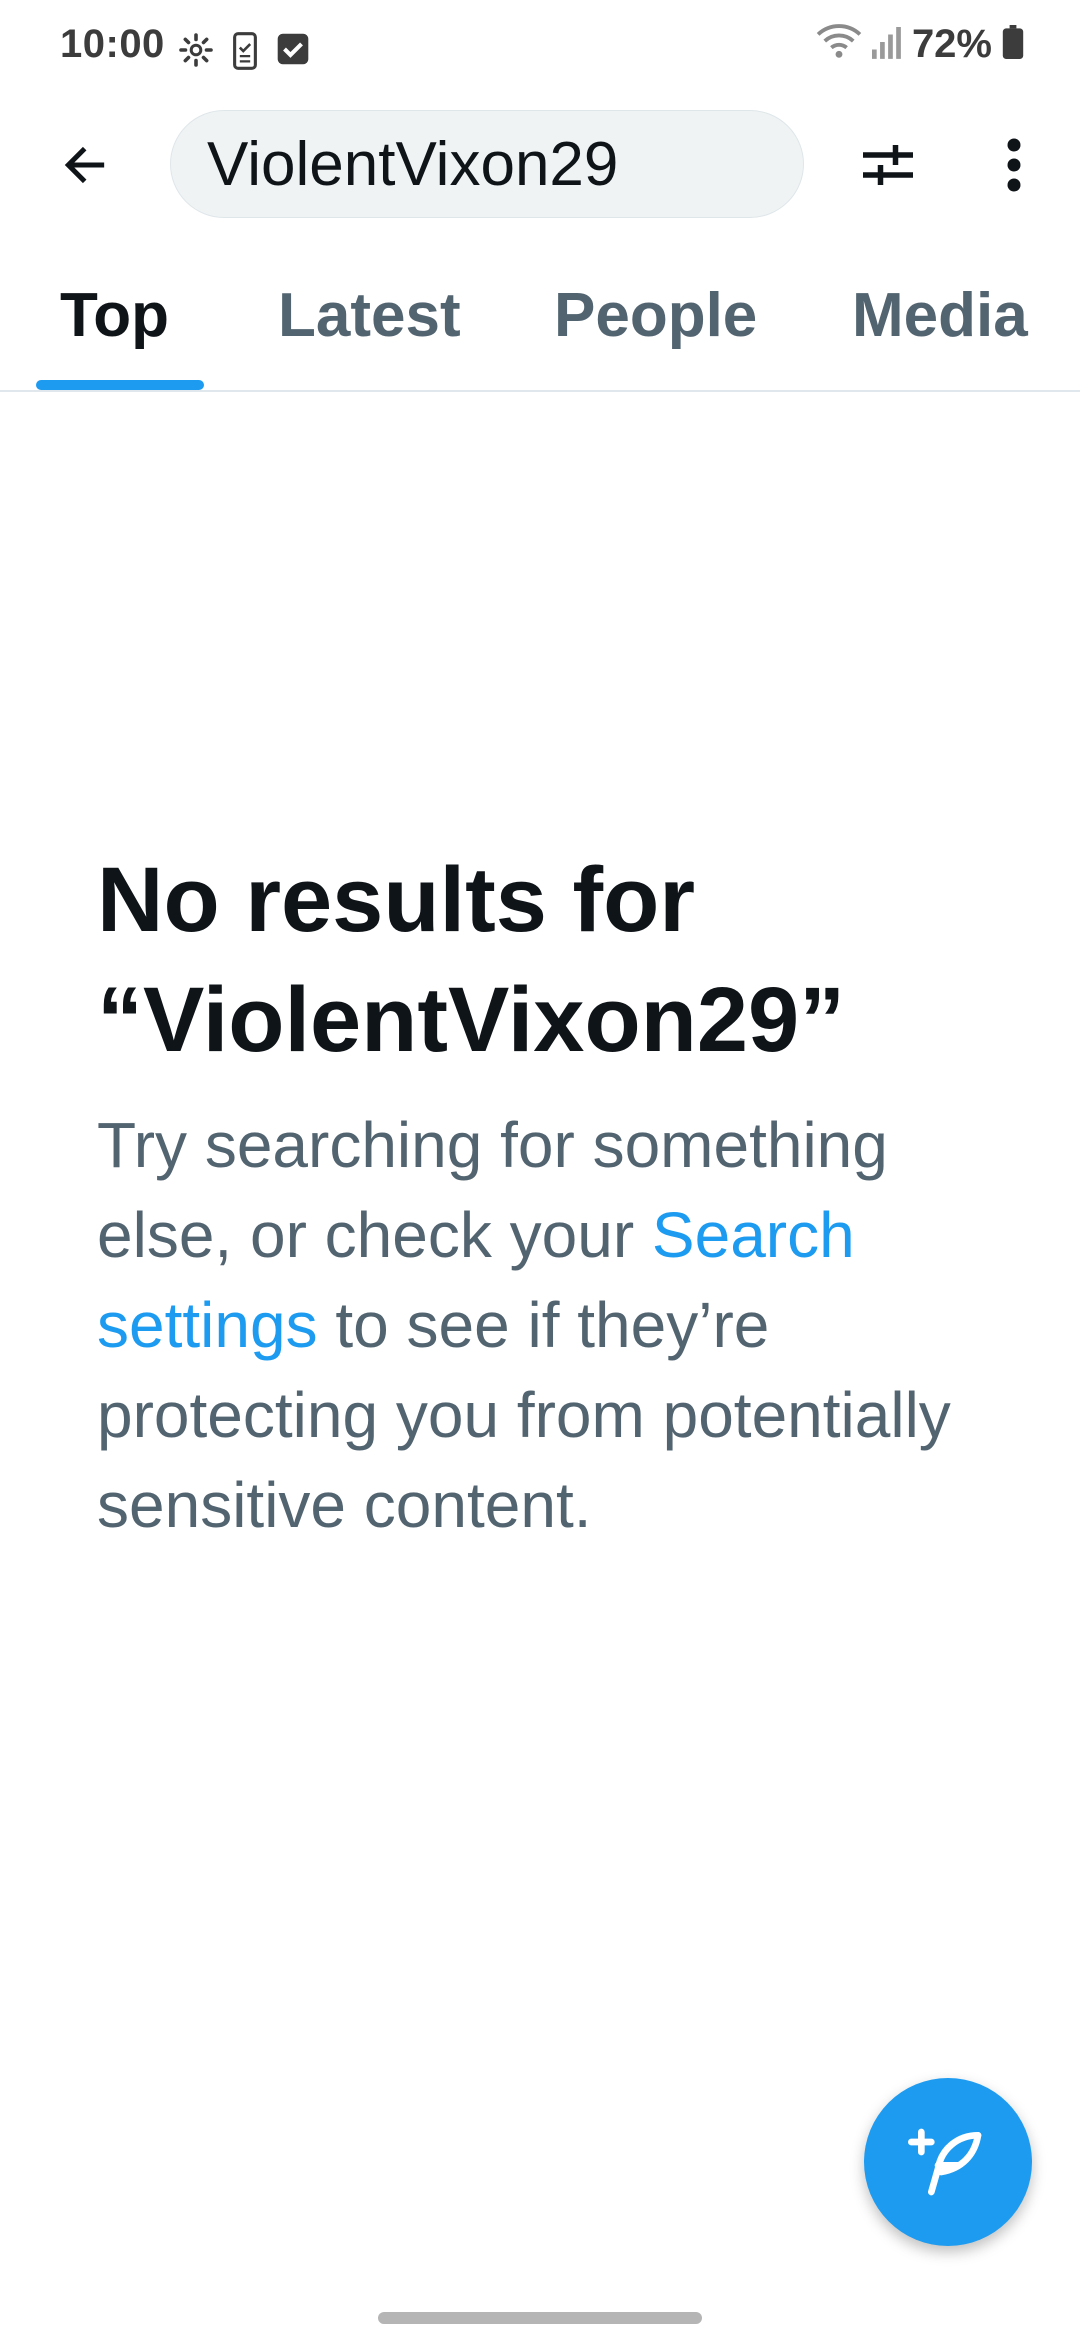 This screenshot has width=1080, height=2340. I want to click on back-button, so click(85, 165).